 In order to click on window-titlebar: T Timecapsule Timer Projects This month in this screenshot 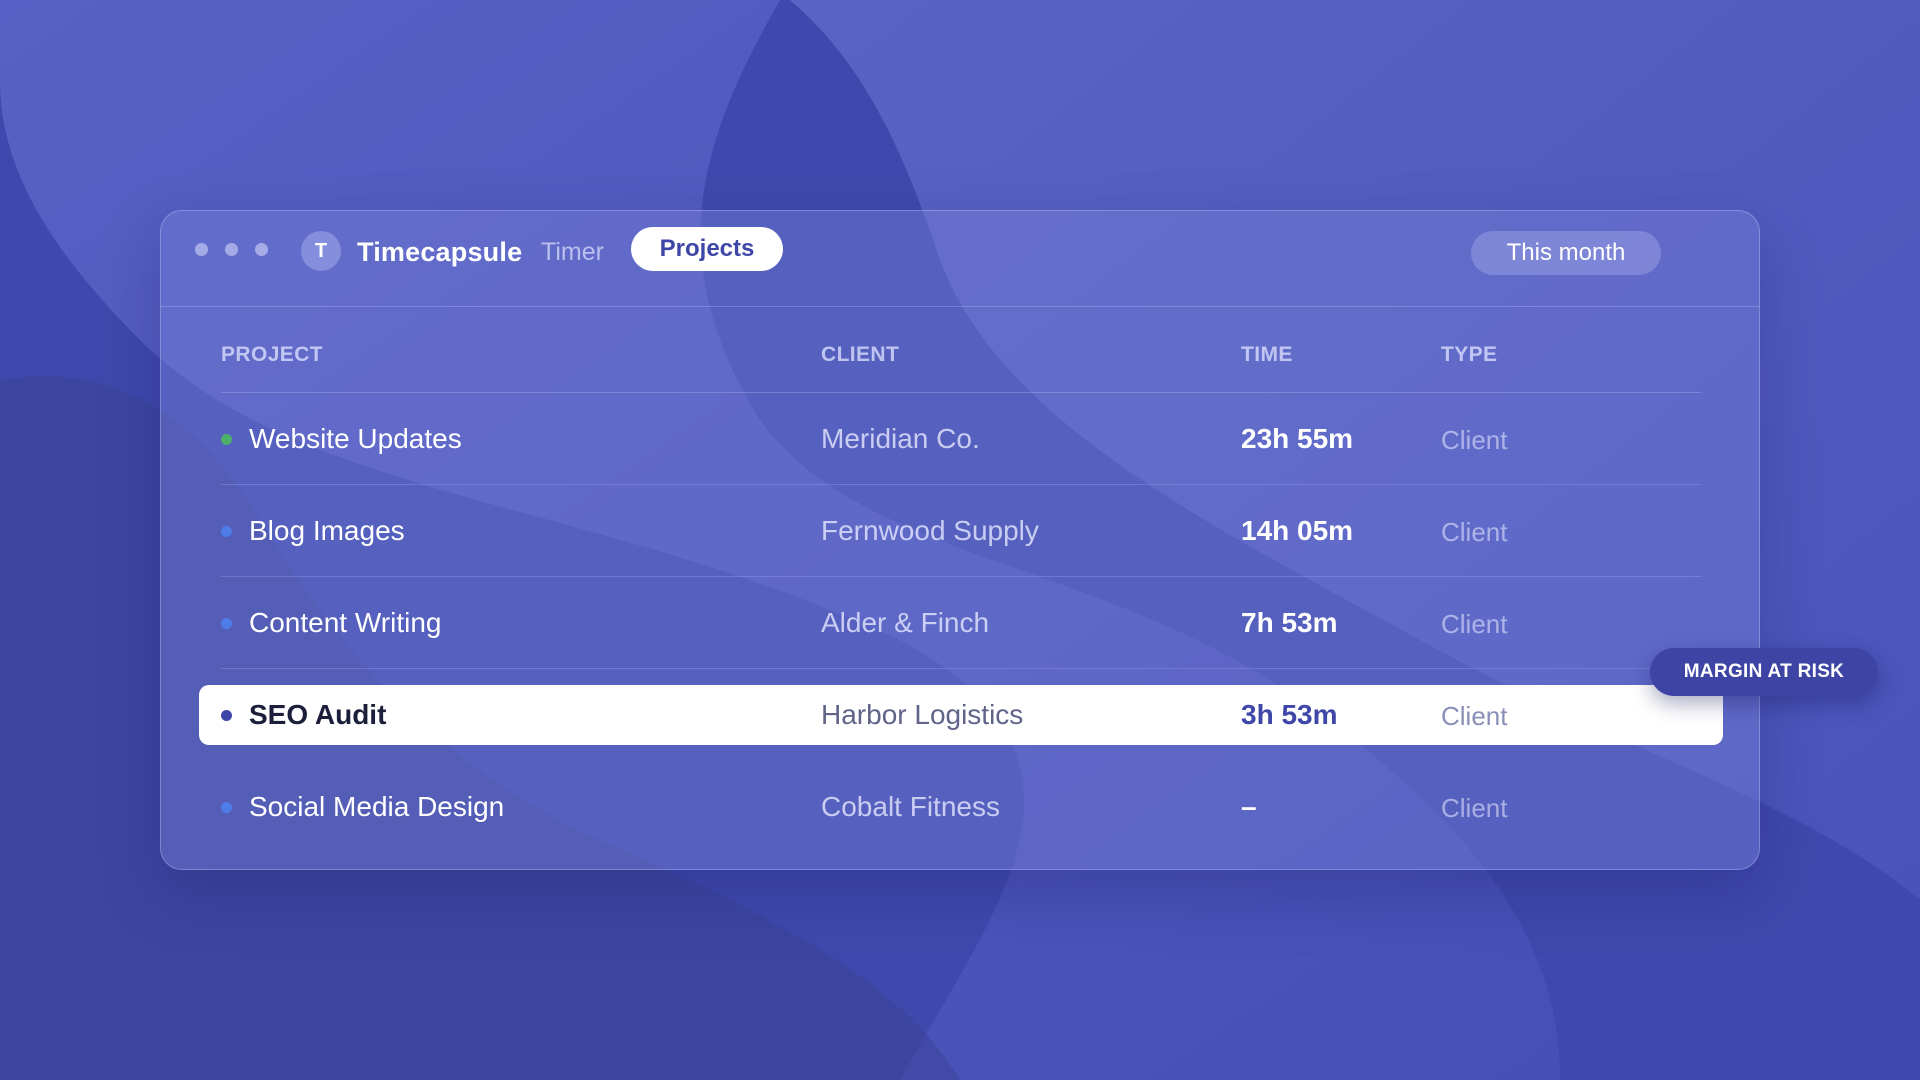, I will do `click(960, 259)`.